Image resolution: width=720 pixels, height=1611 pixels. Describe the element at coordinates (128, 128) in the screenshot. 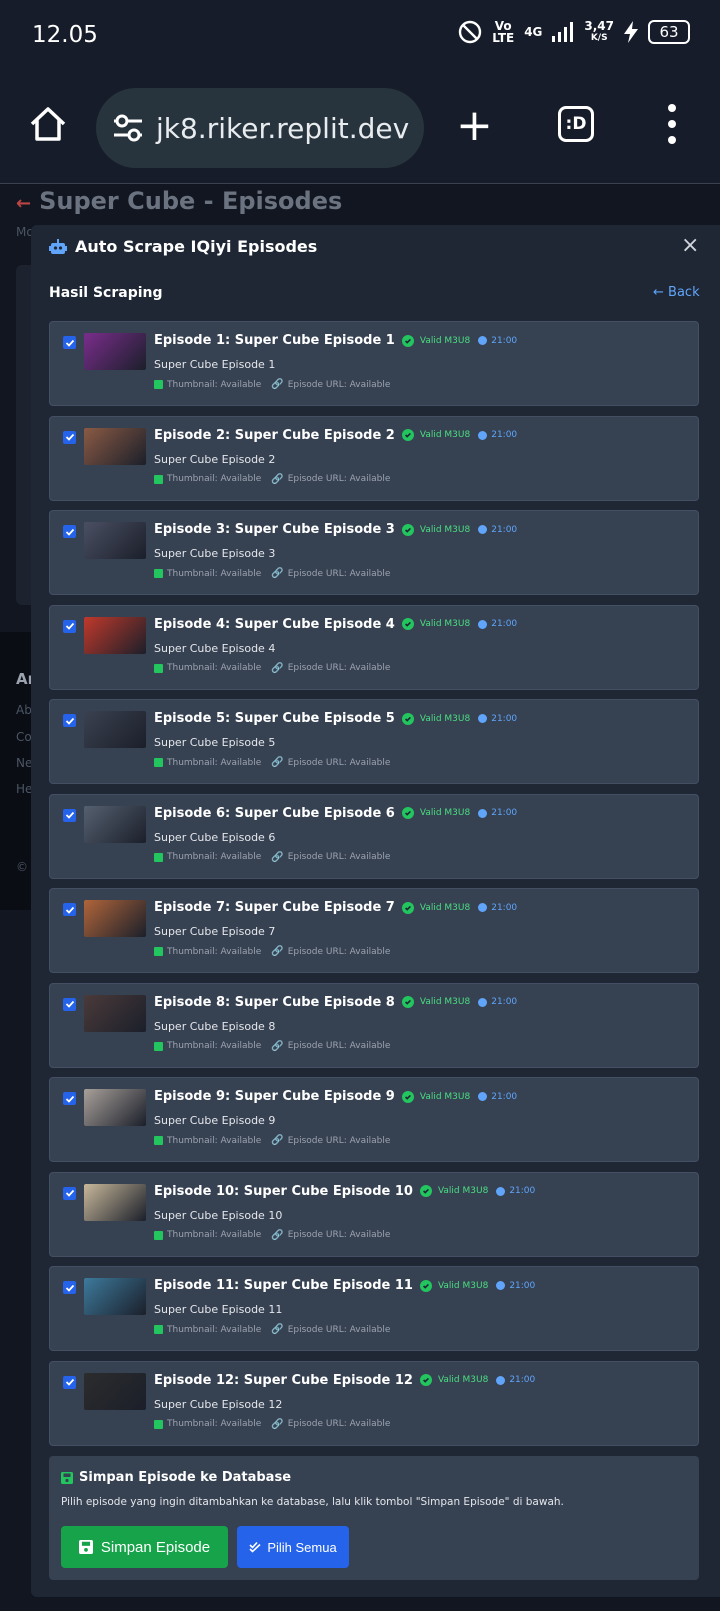

I see `site-settings-icon` at that location.